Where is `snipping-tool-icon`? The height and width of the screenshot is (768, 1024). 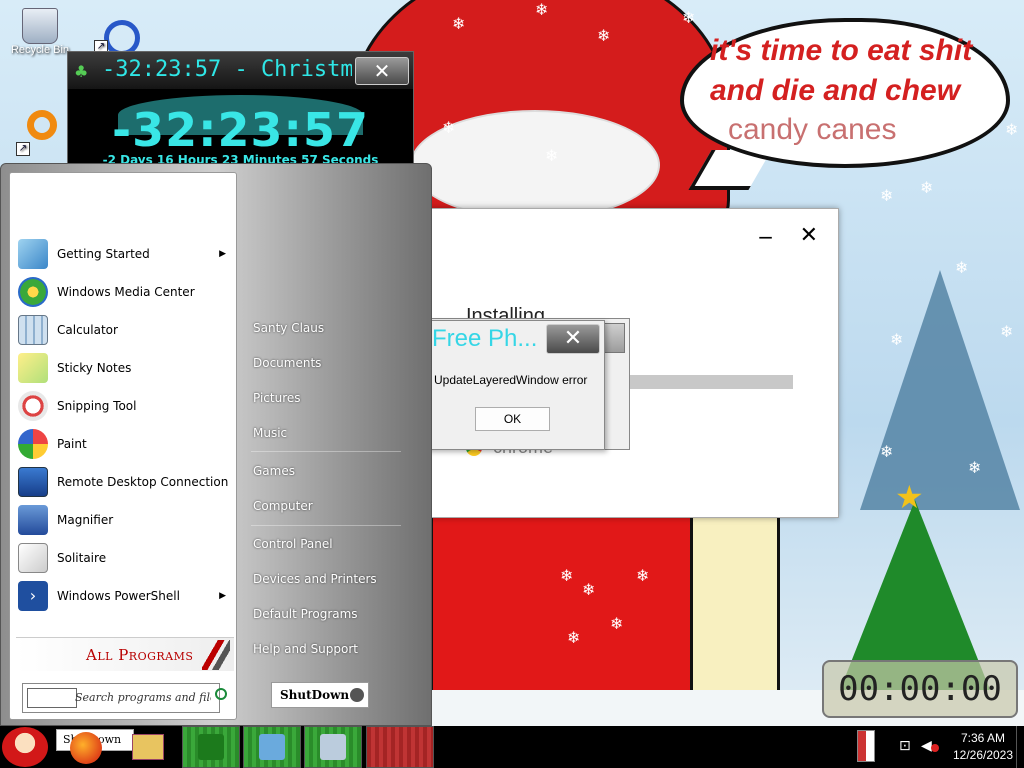
snipping-tool-icon is located at coordinates (33, 406).